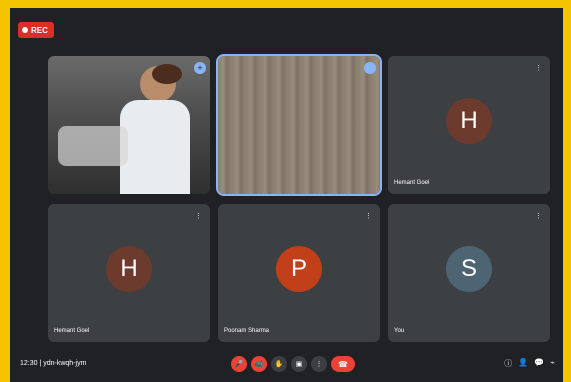  Describe the element at coordinates (370, 68) in the screenshot. I see `more-options-icon` at that location.